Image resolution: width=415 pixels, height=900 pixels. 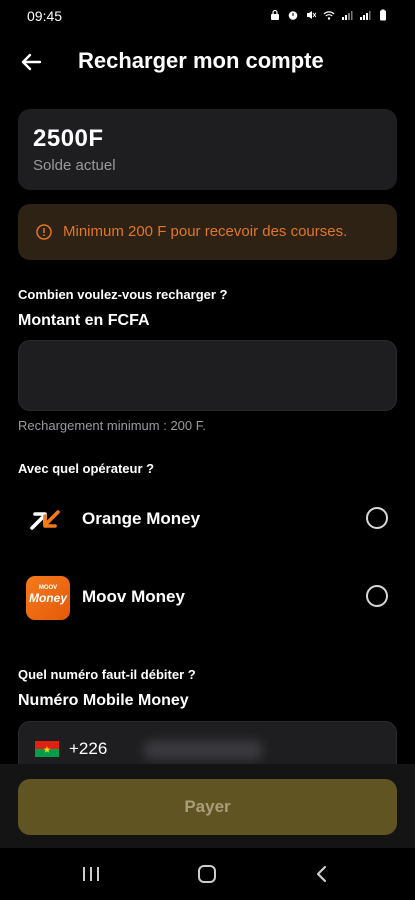 What do you see at coordinates (45, 16) in the screenshot?
I see `status-time: 09:45` at bounding box center [45, 16].